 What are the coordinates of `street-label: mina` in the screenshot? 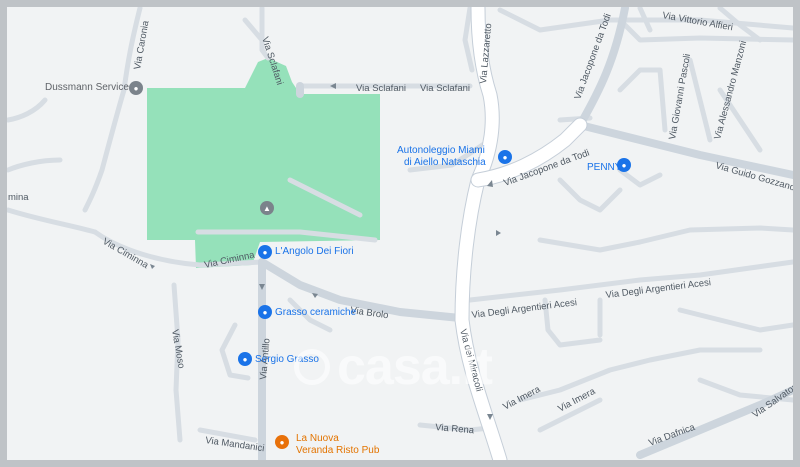 It's located at (18, 197).